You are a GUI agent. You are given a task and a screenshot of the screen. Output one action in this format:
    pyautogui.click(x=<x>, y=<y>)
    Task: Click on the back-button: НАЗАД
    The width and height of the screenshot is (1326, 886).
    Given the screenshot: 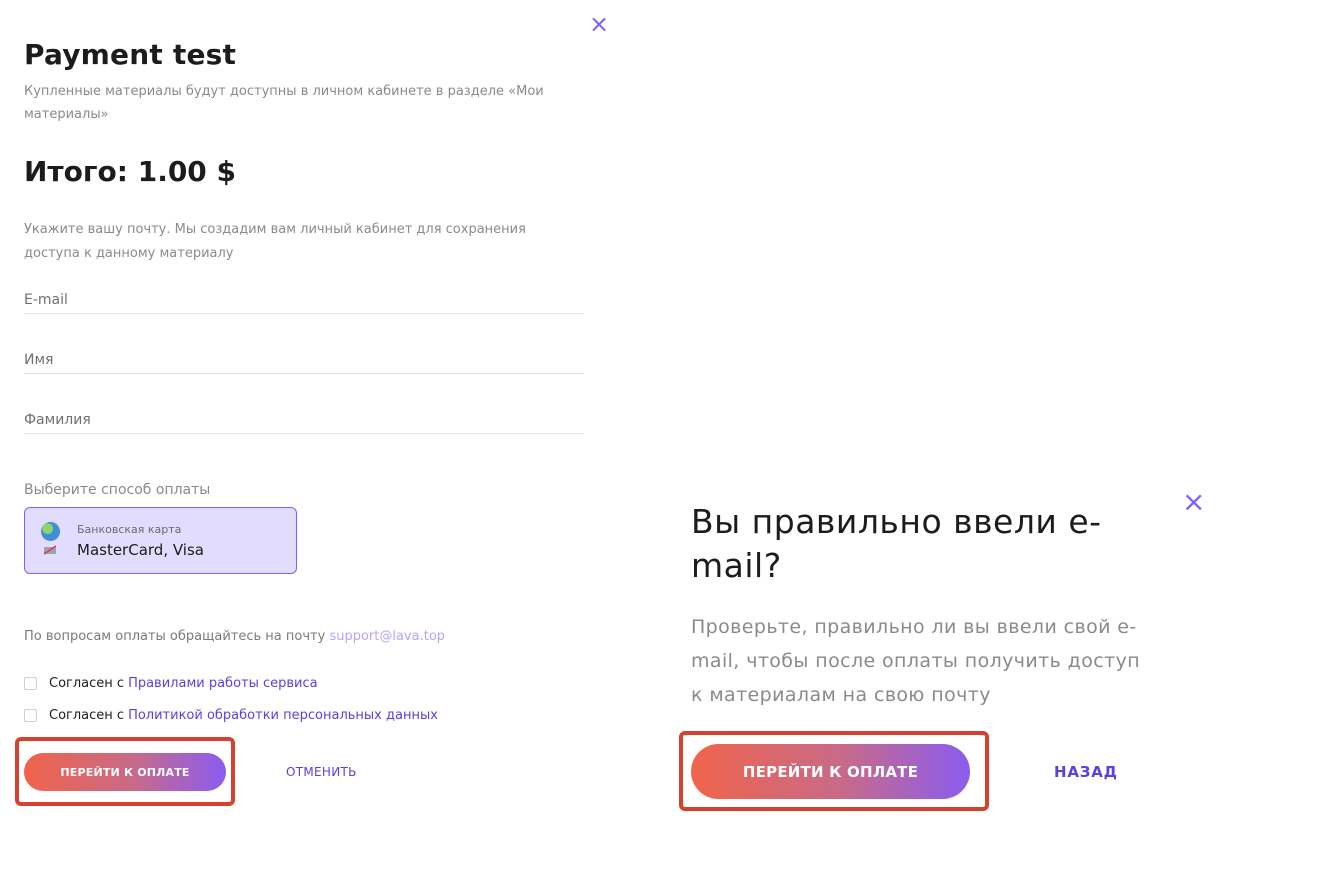 What is the action you would take?
    pyautogui.click(x=1086, y=772)
    